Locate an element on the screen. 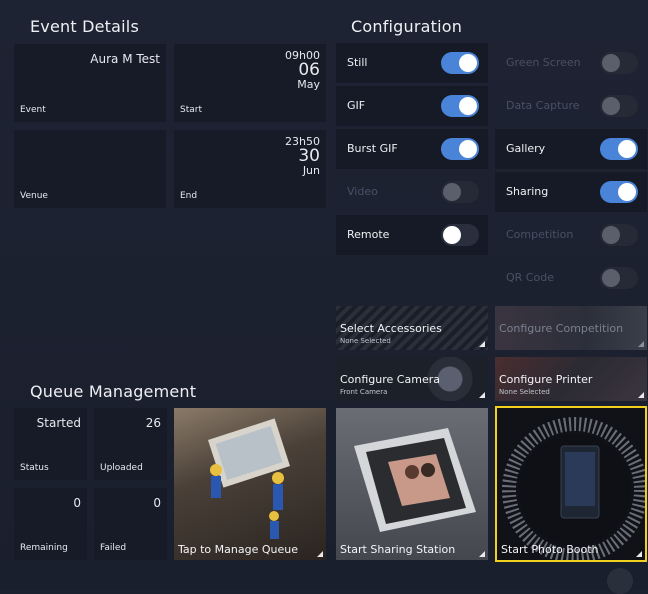 This screenshot has width=648, height=594. configure-competition-button: Configure Competition is located at coordinates (571, 328).